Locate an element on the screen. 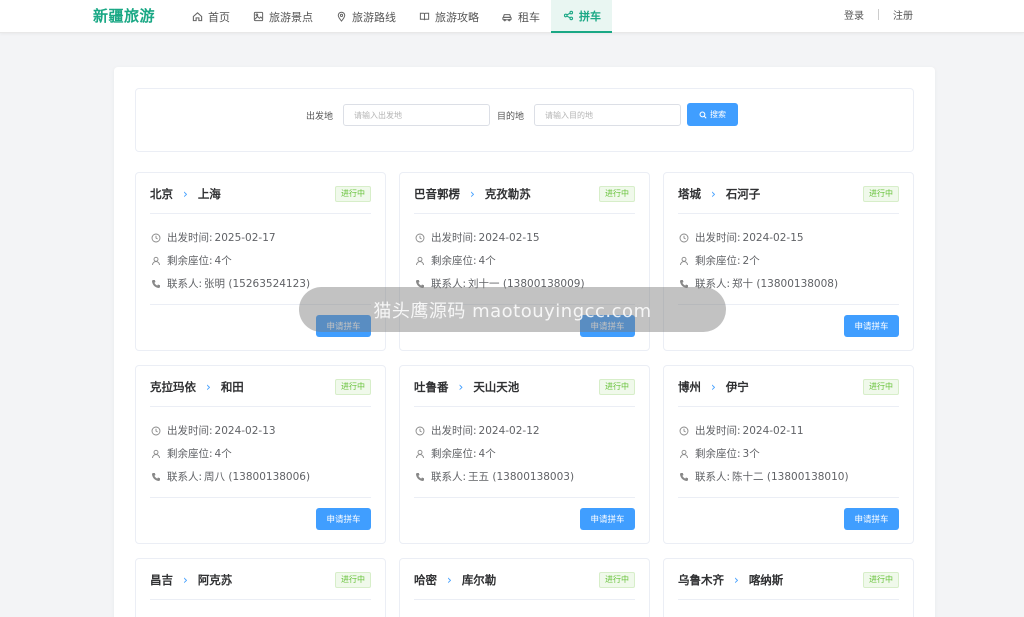 The width and height of the screenshot is (1024, 617). book-icon is located at coordinates (424, 17).